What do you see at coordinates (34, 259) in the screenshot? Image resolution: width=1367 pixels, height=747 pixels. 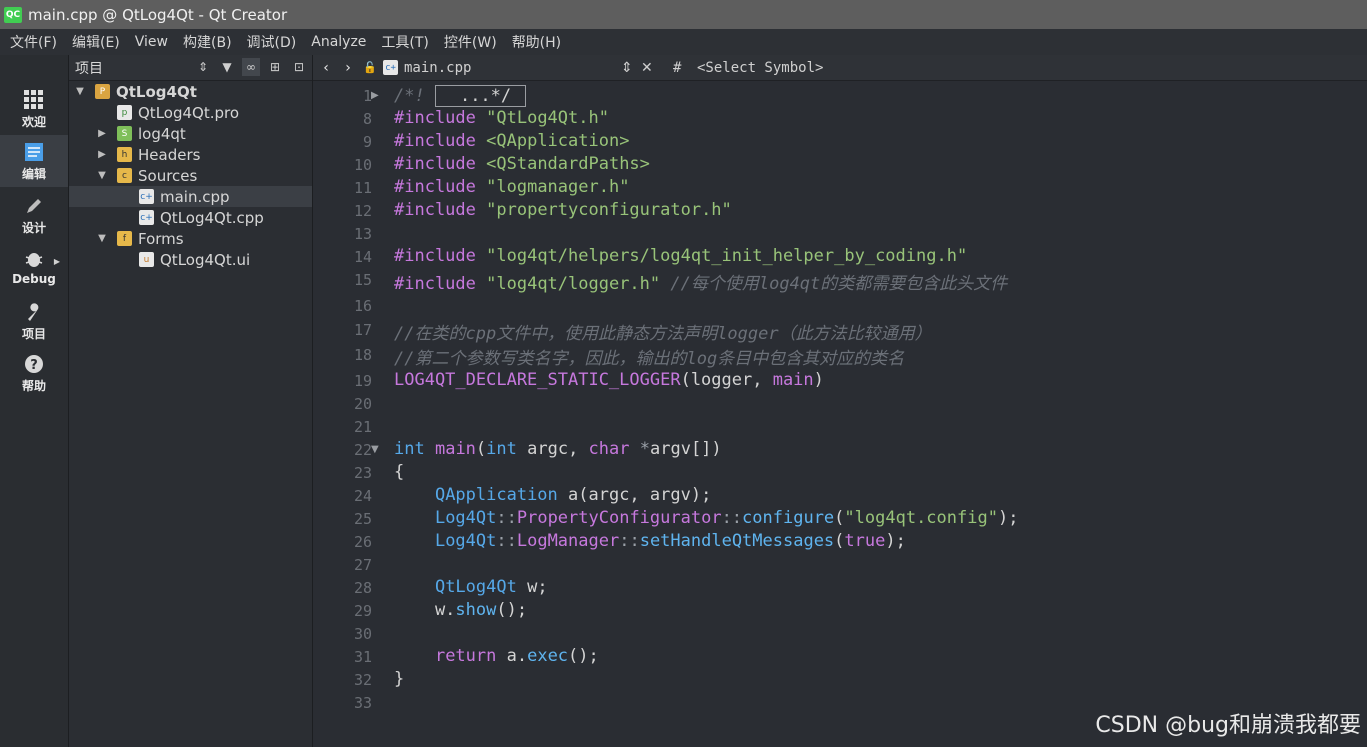 I see `bug-icon` at bounding box center [34, 259].